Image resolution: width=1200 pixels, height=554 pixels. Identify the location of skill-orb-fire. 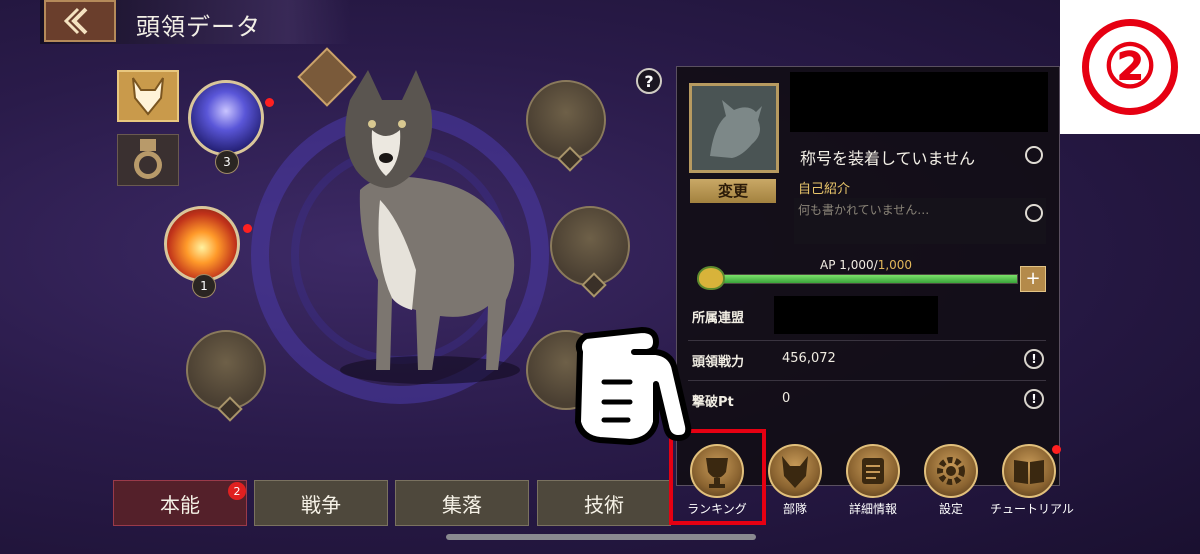
(202, 244).